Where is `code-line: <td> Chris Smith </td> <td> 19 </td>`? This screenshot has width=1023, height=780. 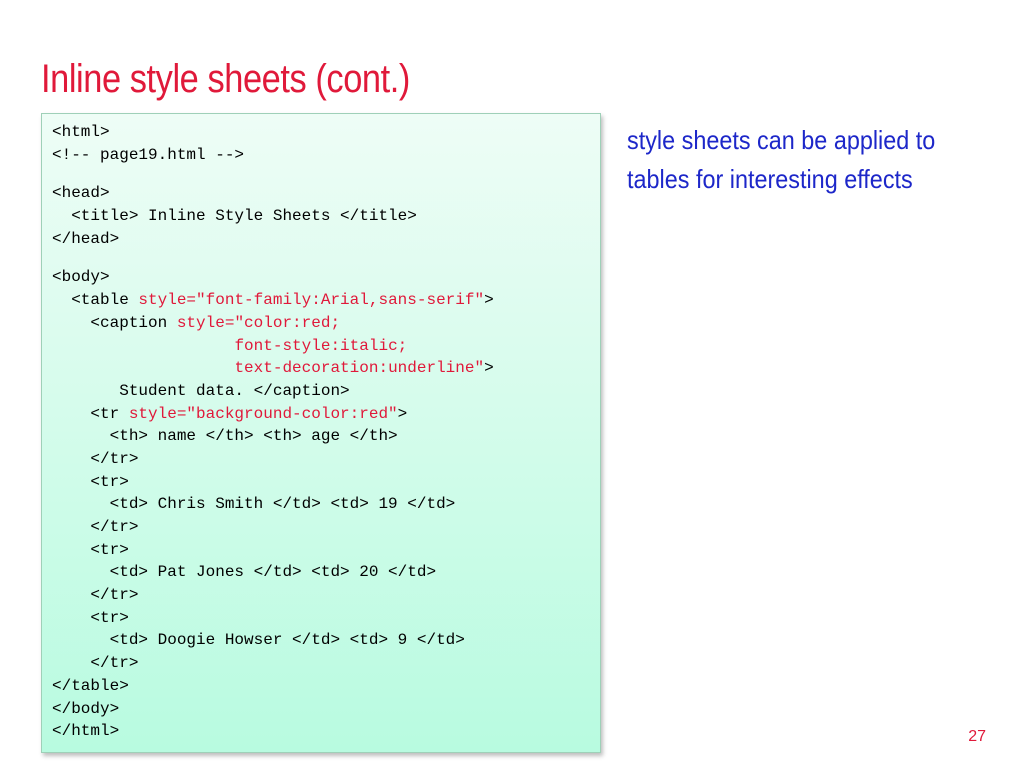 code-line: <td> Chris Smith </td> <td> 19 </td> is located at coordinates (326, 504).